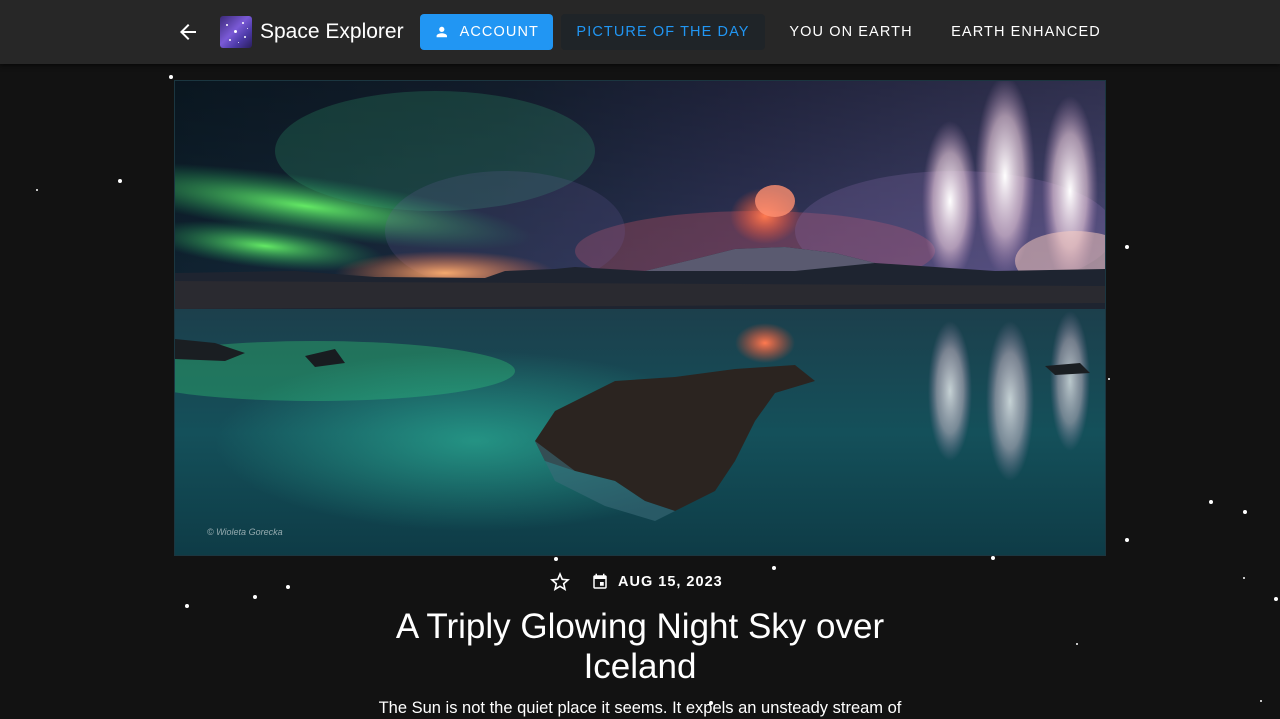 Image resolution: width=1280 pixels, height=719 pixels. I want to click on image-credit: © Wioleta Gorecka, so click(245, 532).